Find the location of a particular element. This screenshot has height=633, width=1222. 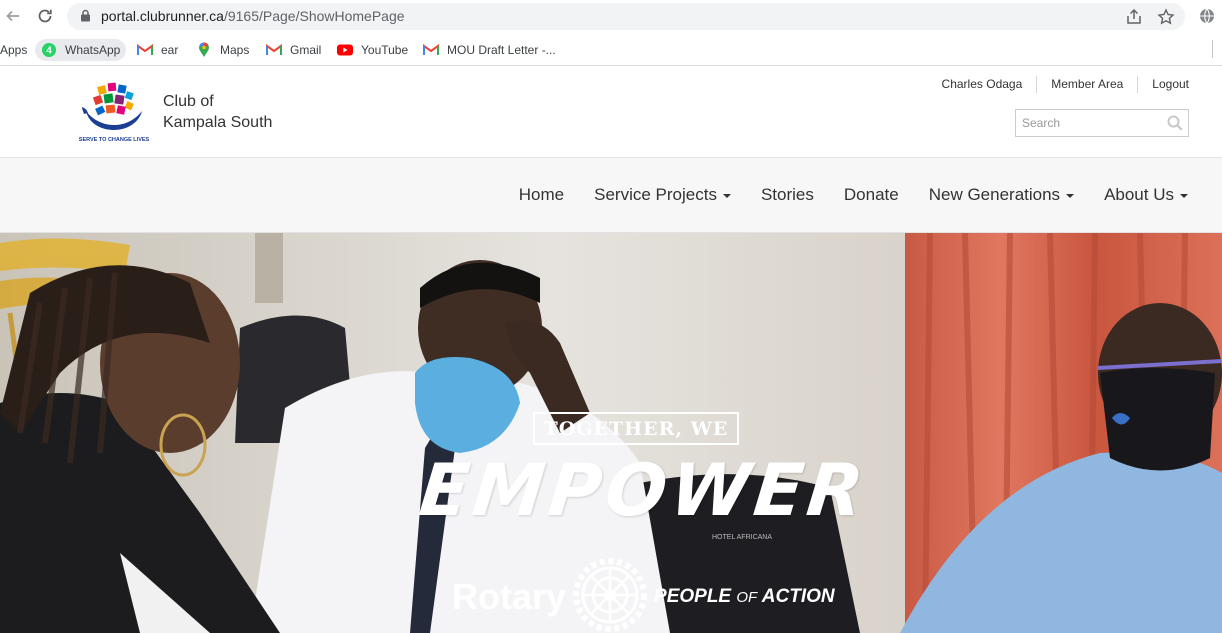

club-name: Club of Kampala South is located at coordinates (217, 112).